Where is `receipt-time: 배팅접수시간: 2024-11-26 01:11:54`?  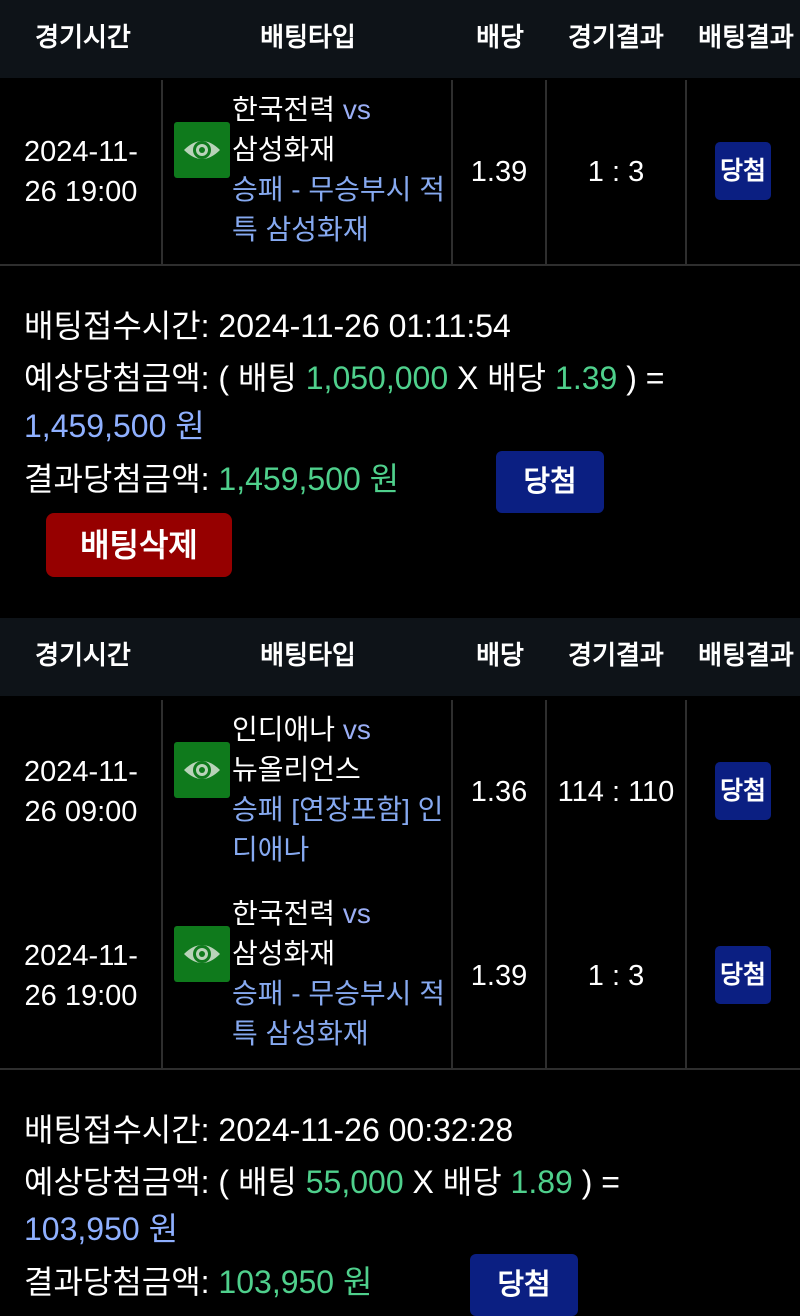 receipt-time: 배팅접수시간: 2024-11-26 01:11:54 is located at coordinates (267, 326).